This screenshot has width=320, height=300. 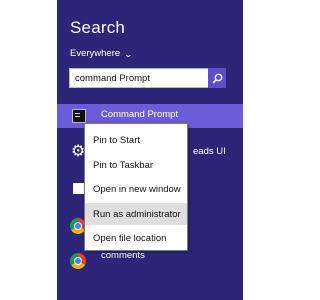 What do you see at coordinates (78, 261) in the screenshot?
I see `chrome-icon` at bounding box center [78, 261].